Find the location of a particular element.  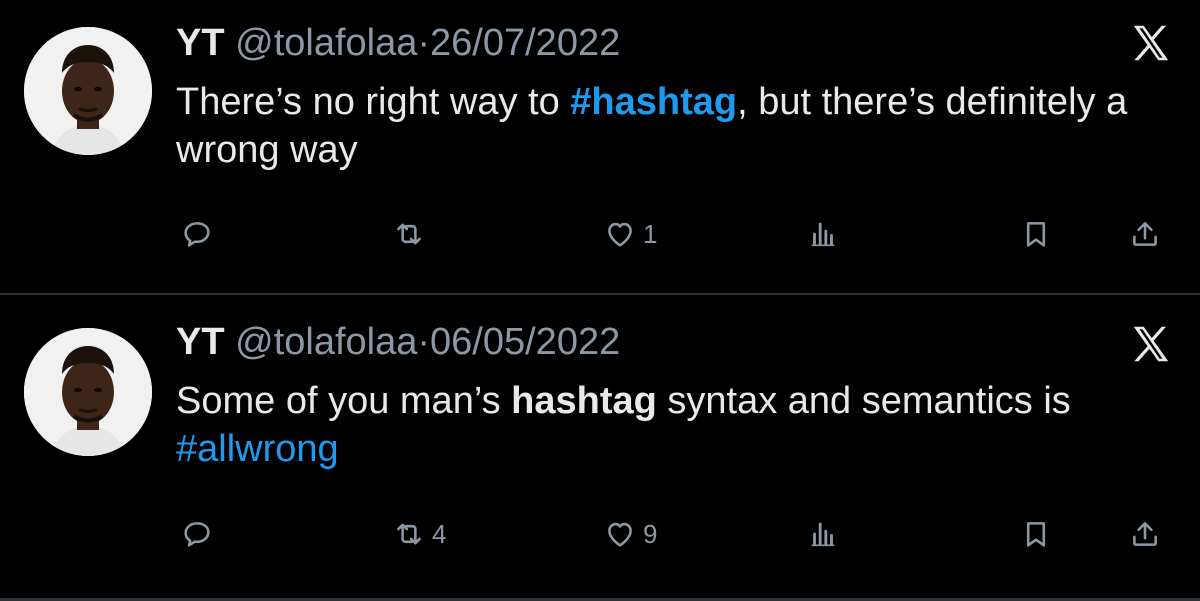

tweet-actions: 1 is located at coordinates (600, 234).